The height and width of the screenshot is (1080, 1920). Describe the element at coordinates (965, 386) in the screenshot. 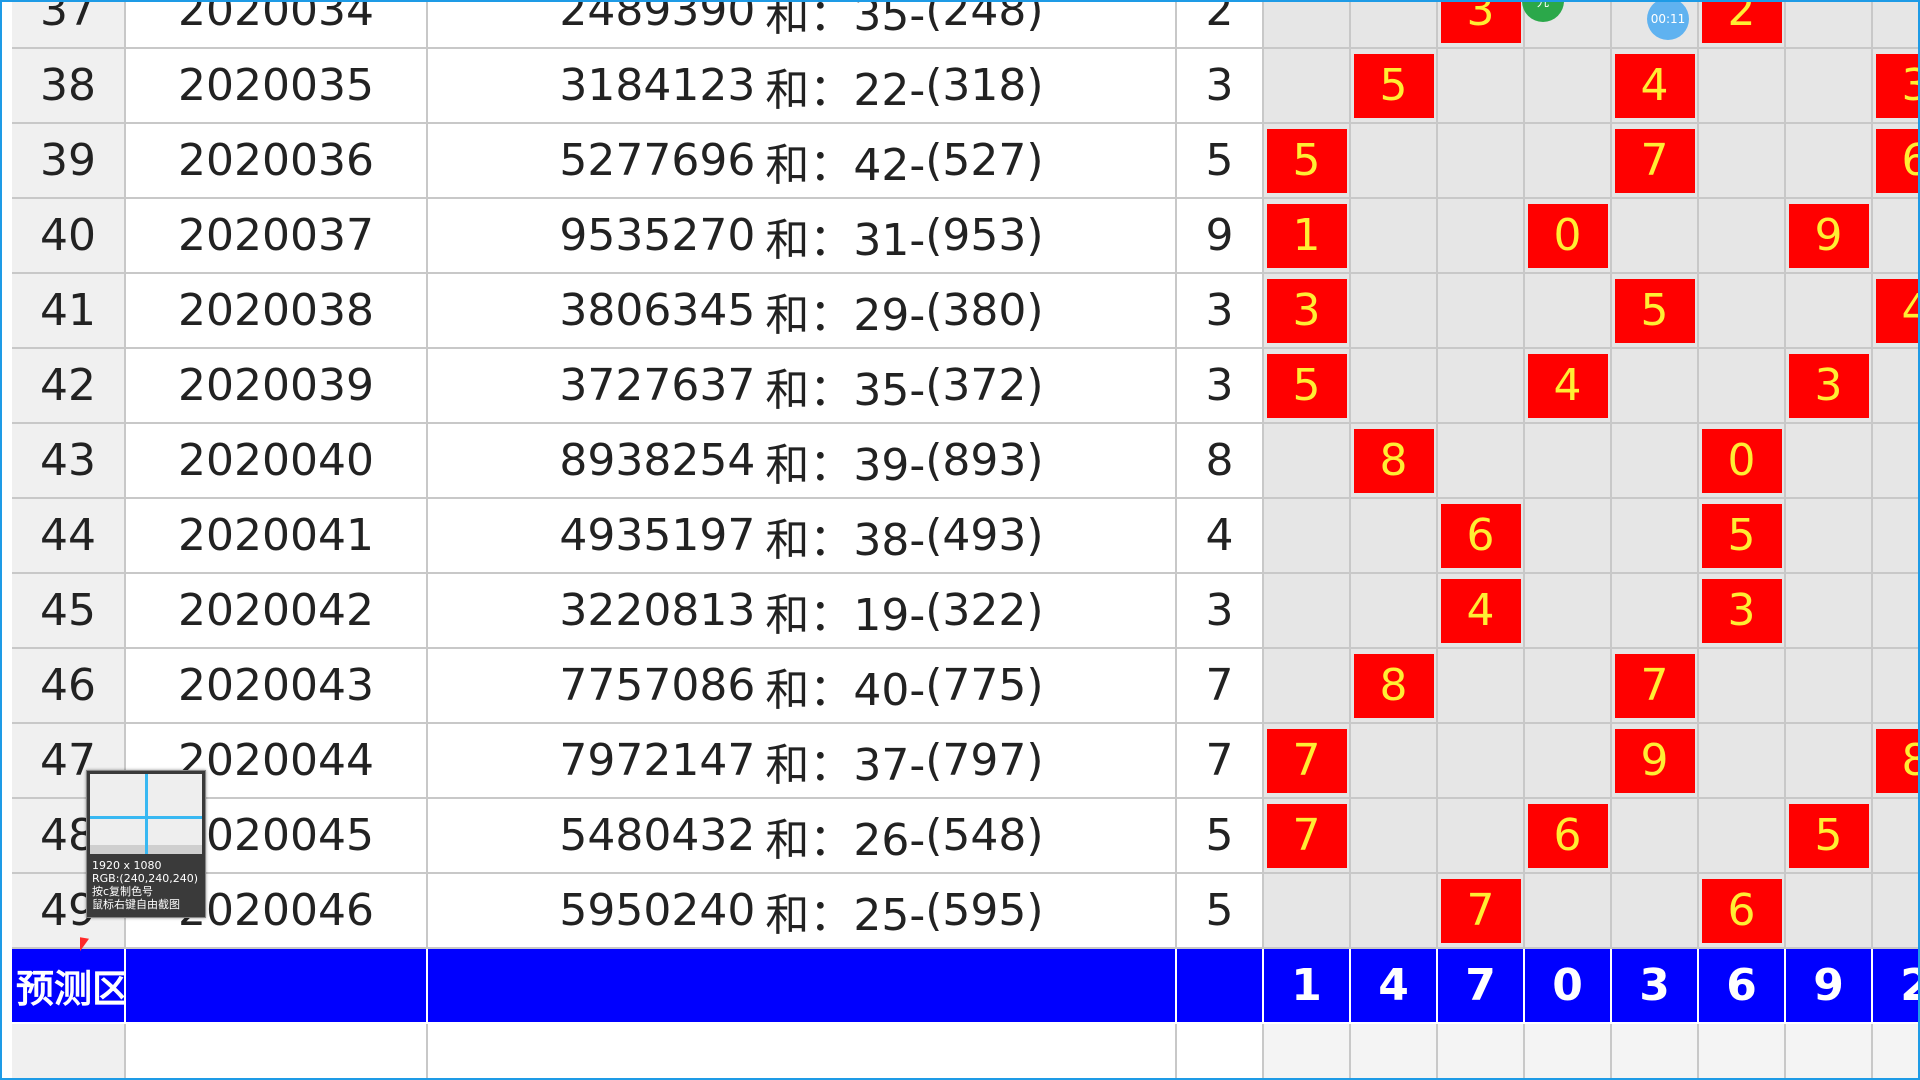

I see `table-row: 42 2020039 3727637 和：35- (372) 3 5 4 3` at that location.